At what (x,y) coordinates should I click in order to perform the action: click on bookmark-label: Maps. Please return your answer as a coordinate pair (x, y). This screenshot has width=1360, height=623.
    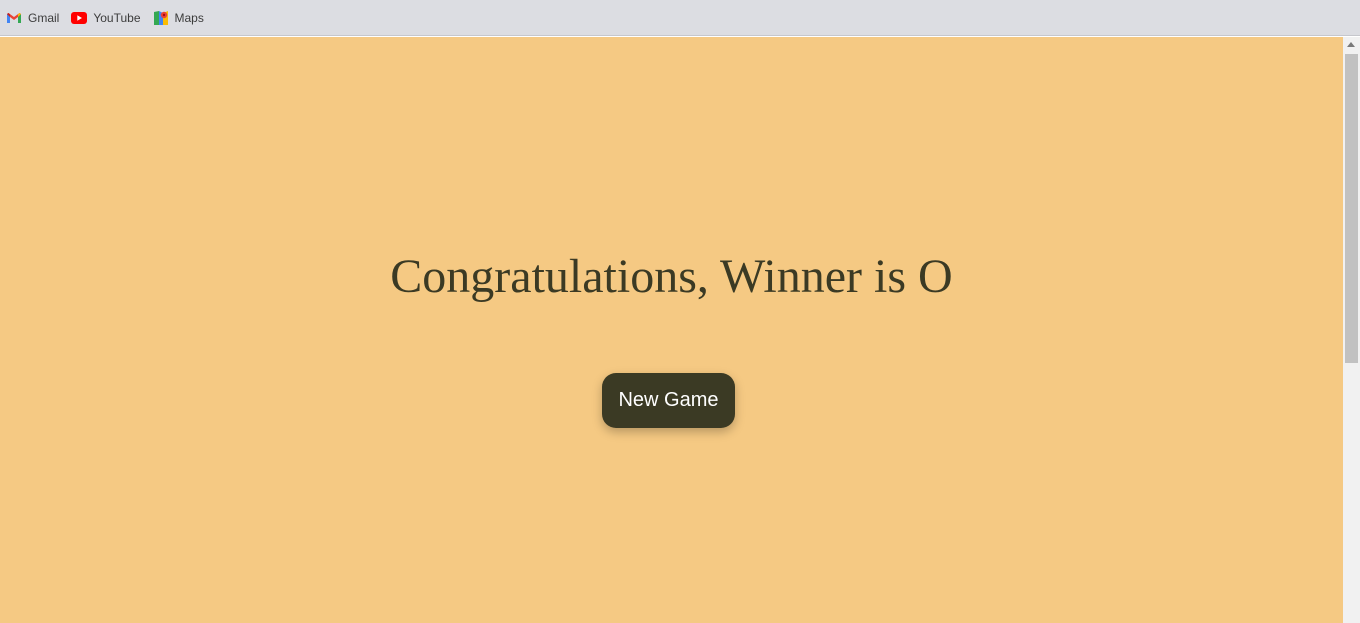
    Looking at the image, I should click on (189, 17).